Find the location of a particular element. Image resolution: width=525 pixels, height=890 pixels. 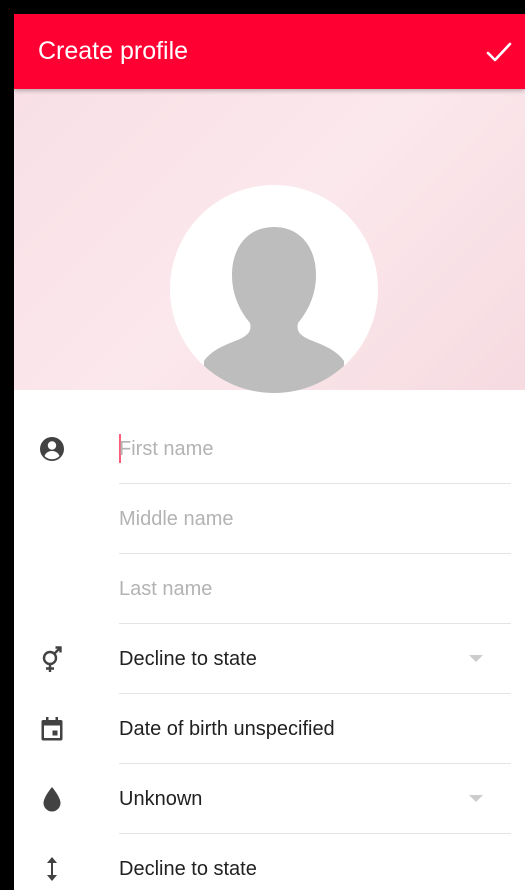

check-icon is located at coordinates (499, 52).